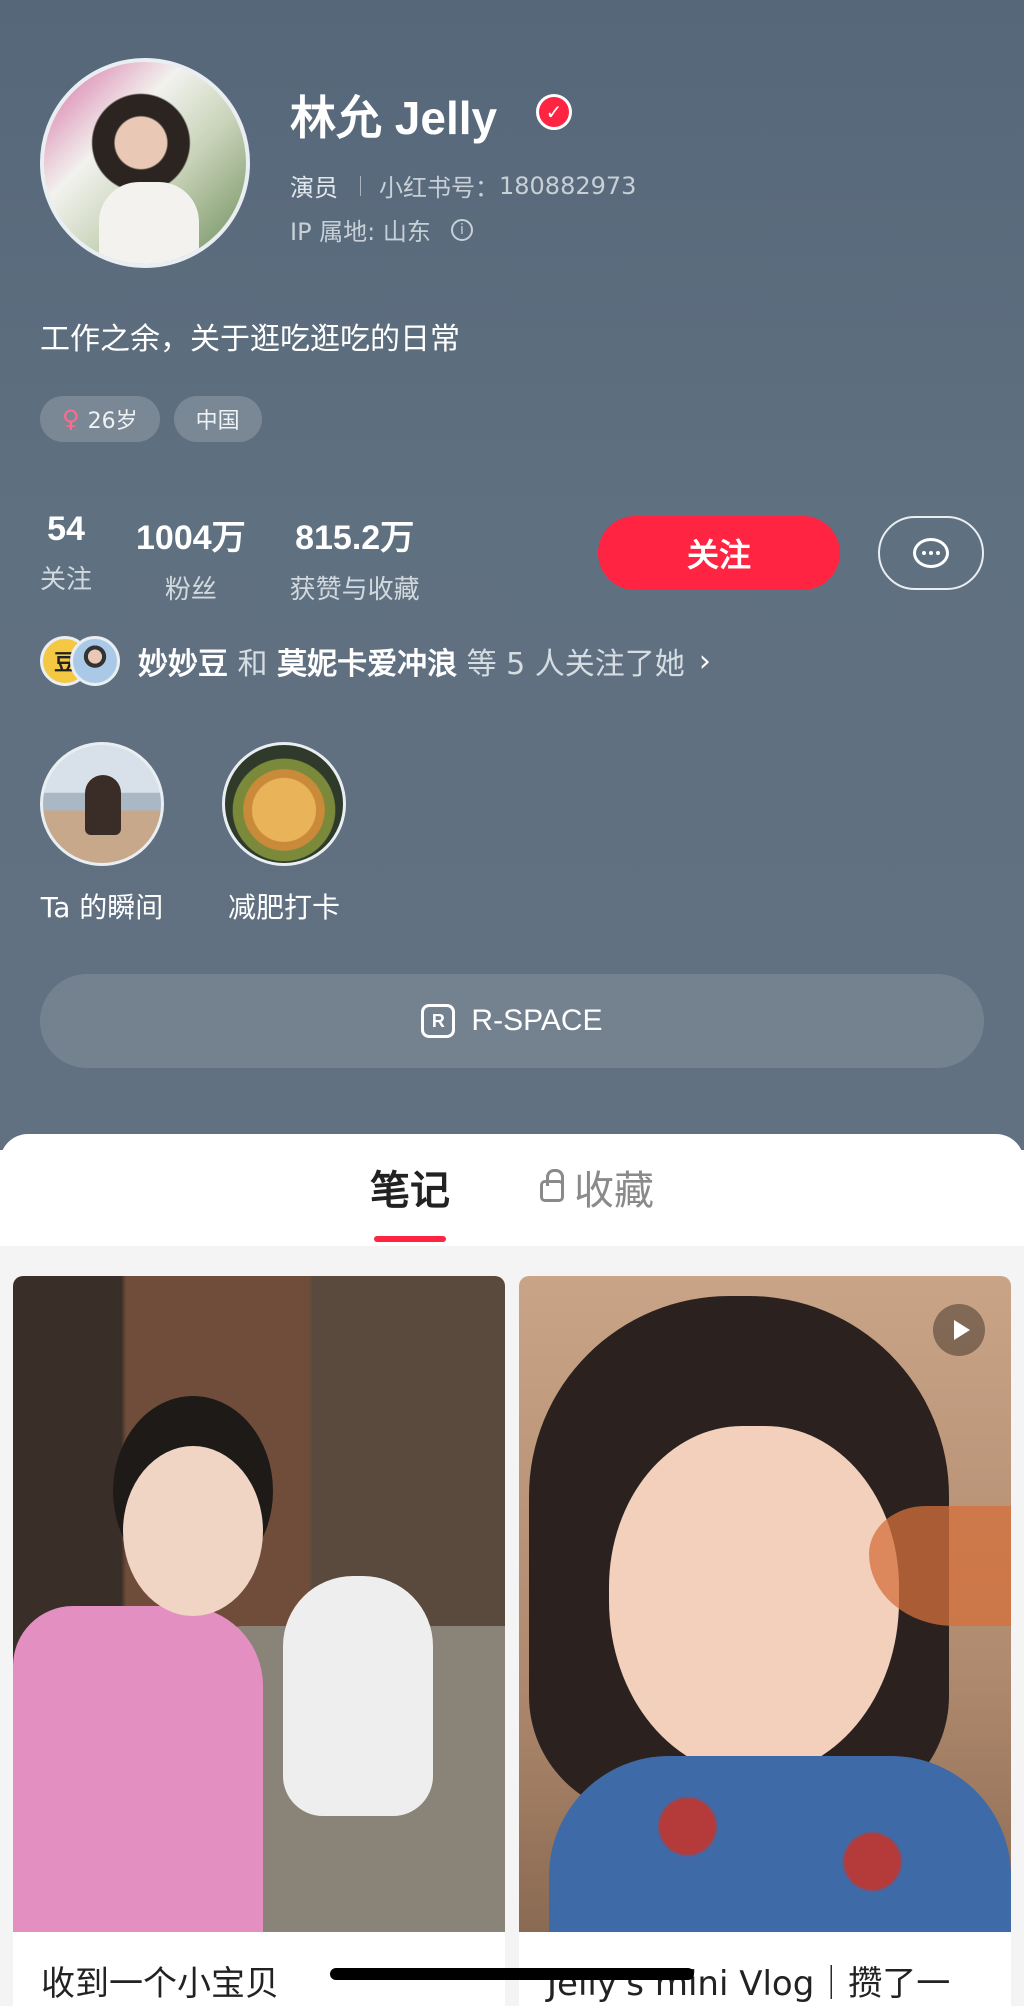 The width and height of the screenshot is (1024, 2006). I want to click on highlights-row: Ta 的瞬间 减肥打卡, so click(193, 834).